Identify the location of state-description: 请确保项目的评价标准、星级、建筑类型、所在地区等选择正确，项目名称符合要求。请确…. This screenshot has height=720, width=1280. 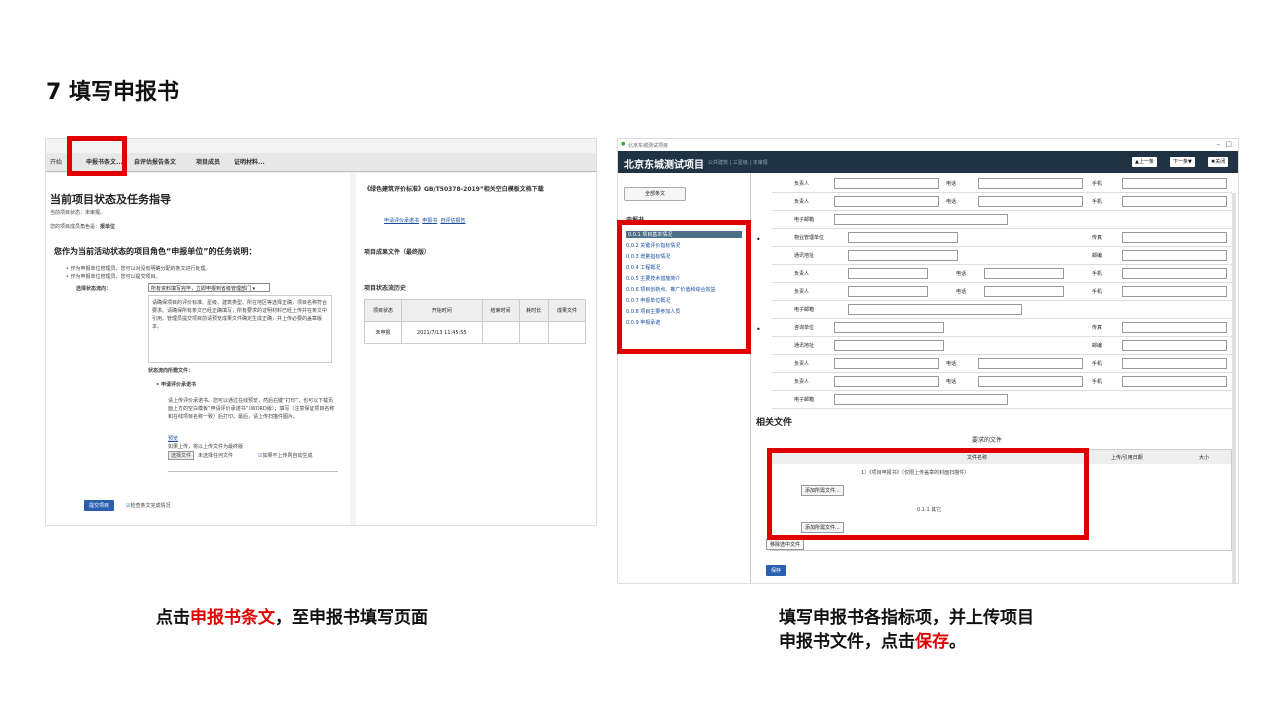
(240, 329).